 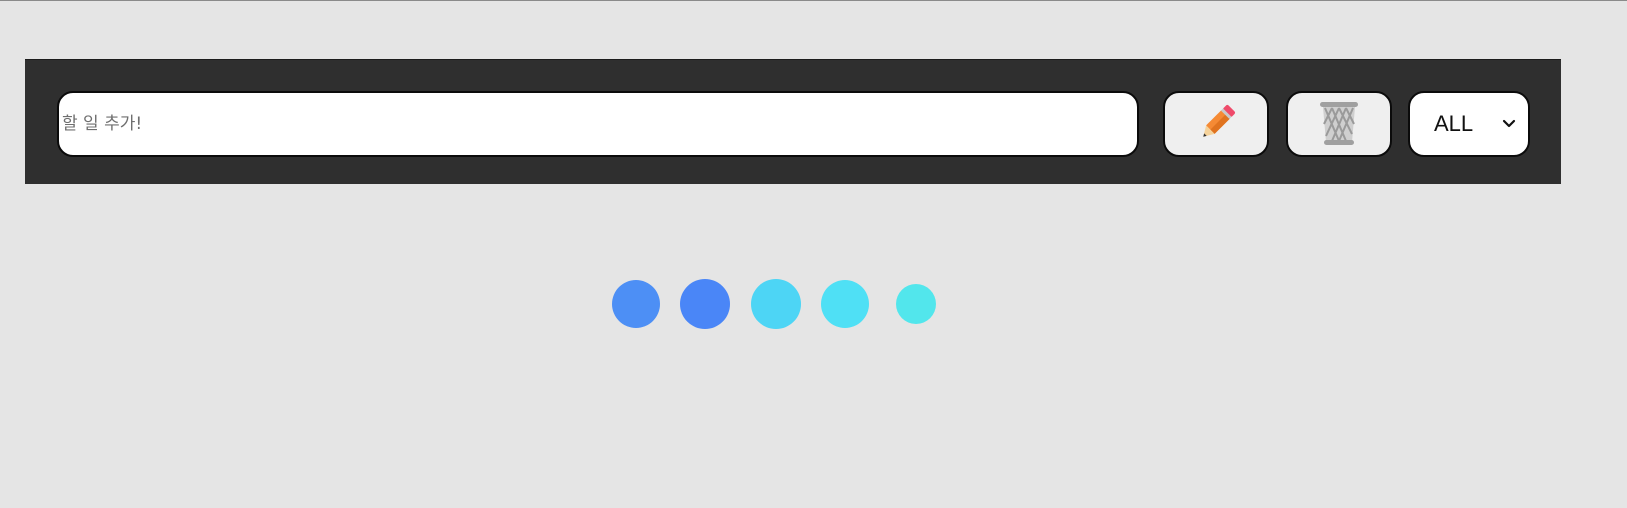 I want to click on window-top-border, so click(x=813, y=0).